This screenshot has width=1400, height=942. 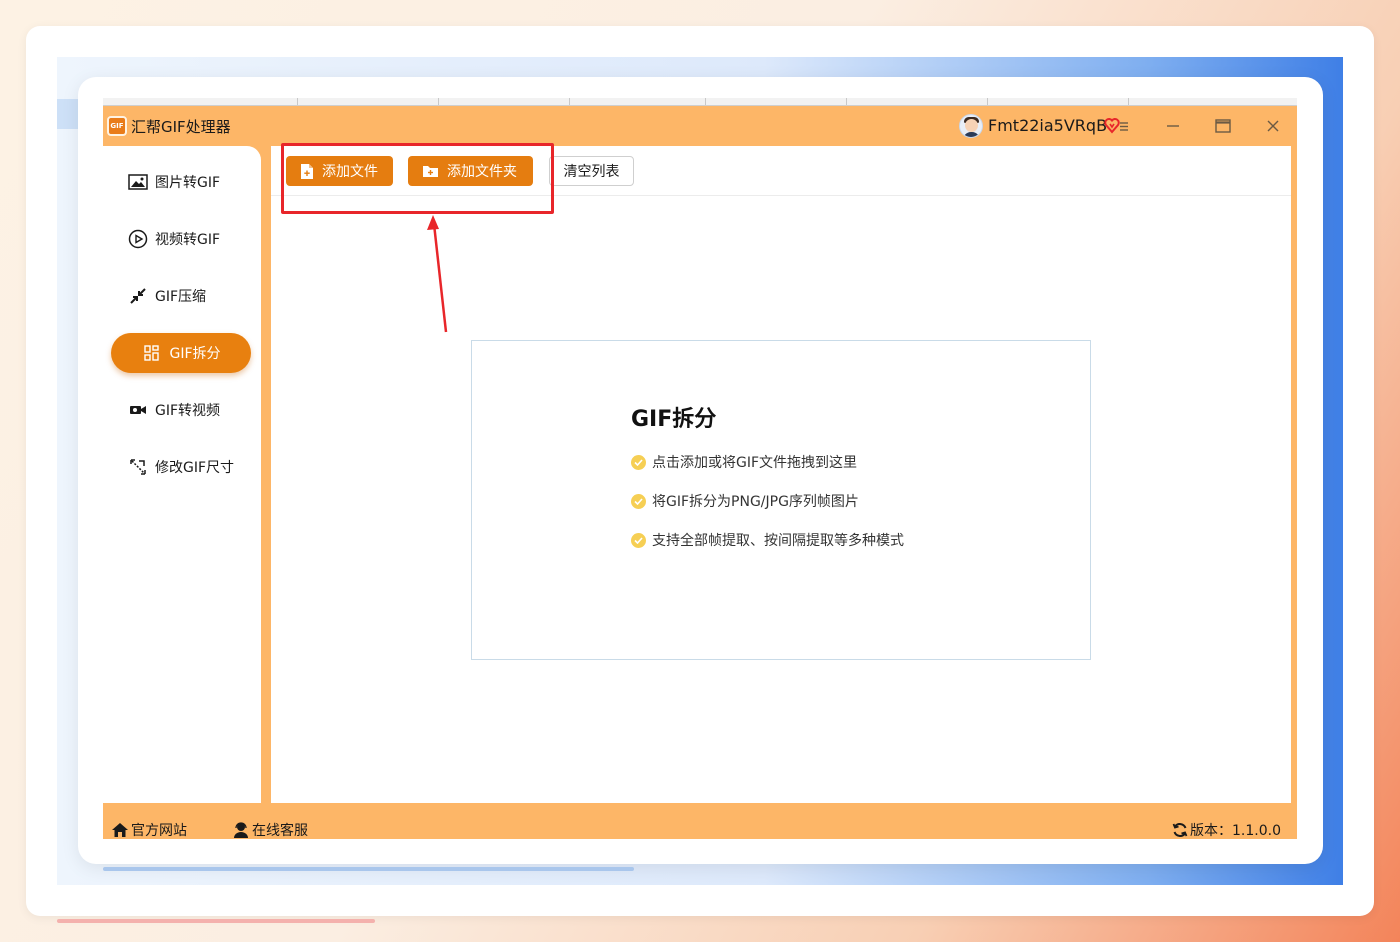 I want to click on online-service-link: 在线客服, so click(x=270, y=830).